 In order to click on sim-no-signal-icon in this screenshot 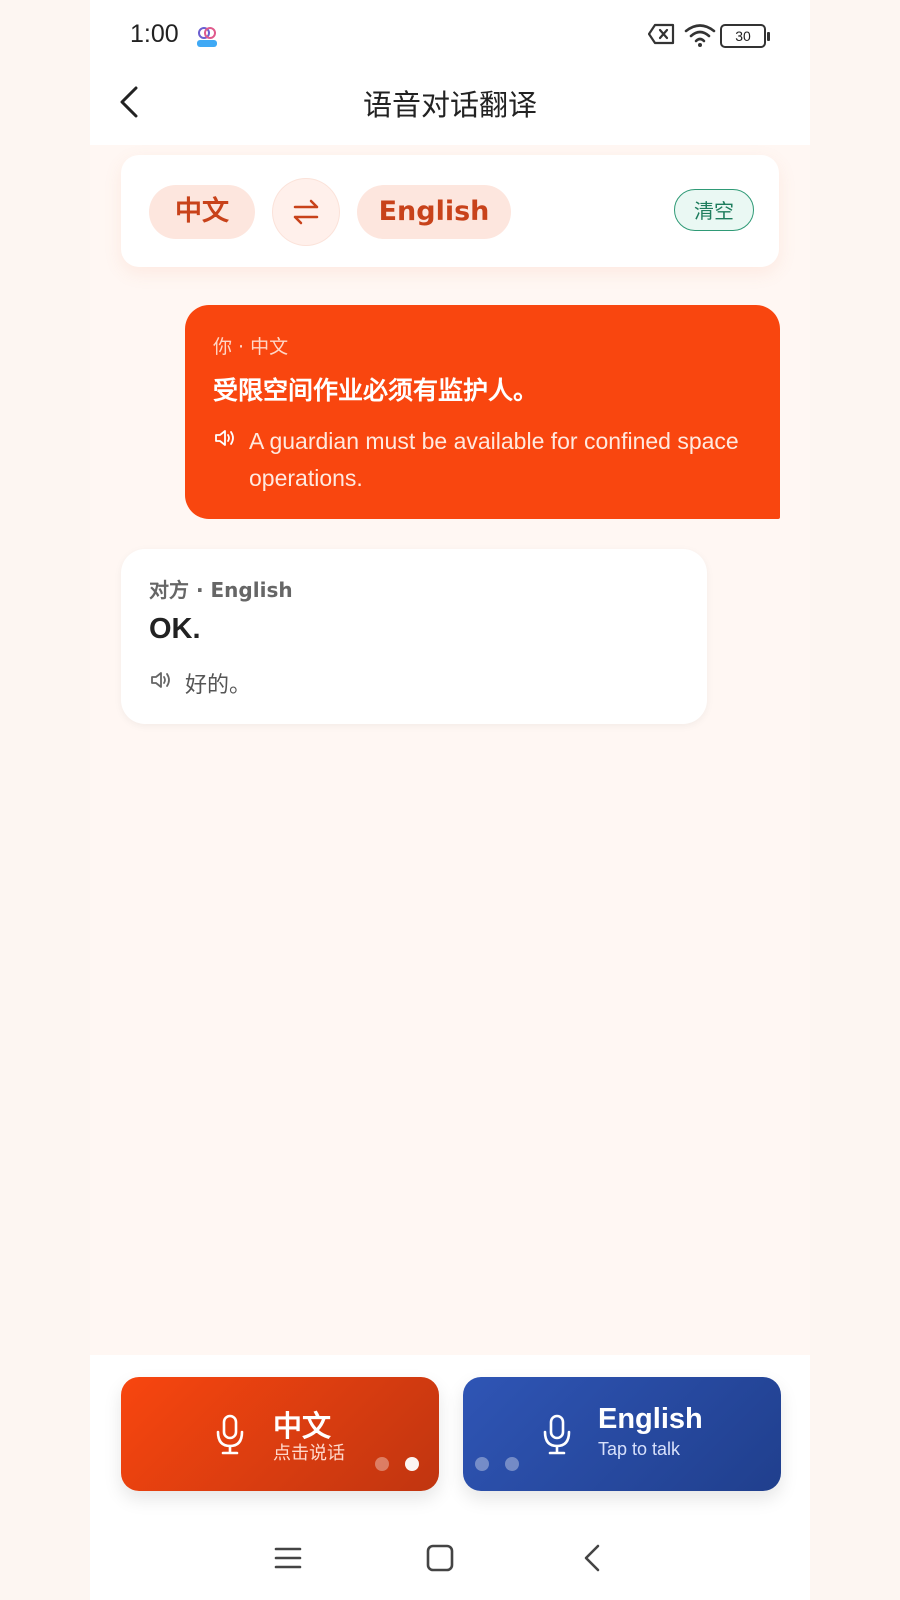, I will do `click(661, 34)`.